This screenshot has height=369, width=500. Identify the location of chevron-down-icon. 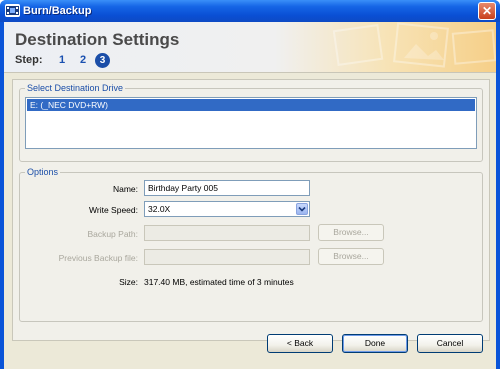
(302, 209).